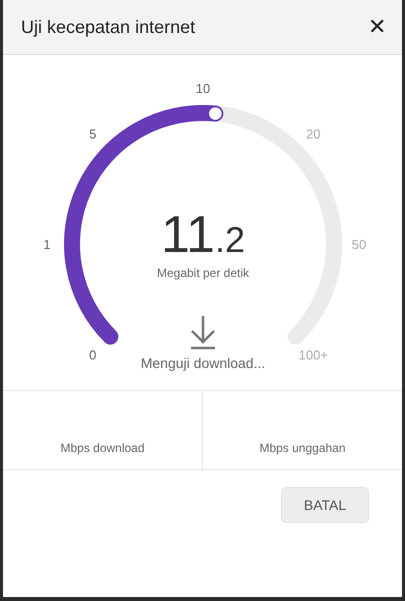  Describe the element at coordinates (313, 354) in the screenshot. I see `gauge-tick-label: 100+` at that location.